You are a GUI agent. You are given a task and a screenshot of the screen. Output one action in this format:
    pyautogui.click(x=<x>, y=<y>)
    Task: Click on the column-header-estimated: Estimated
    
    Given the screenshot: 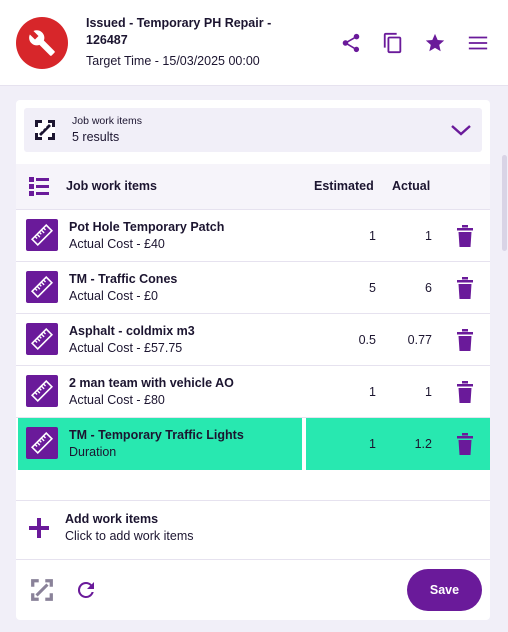 What is the action you would take?
    pyautogui.click(x=344, y=186)
    